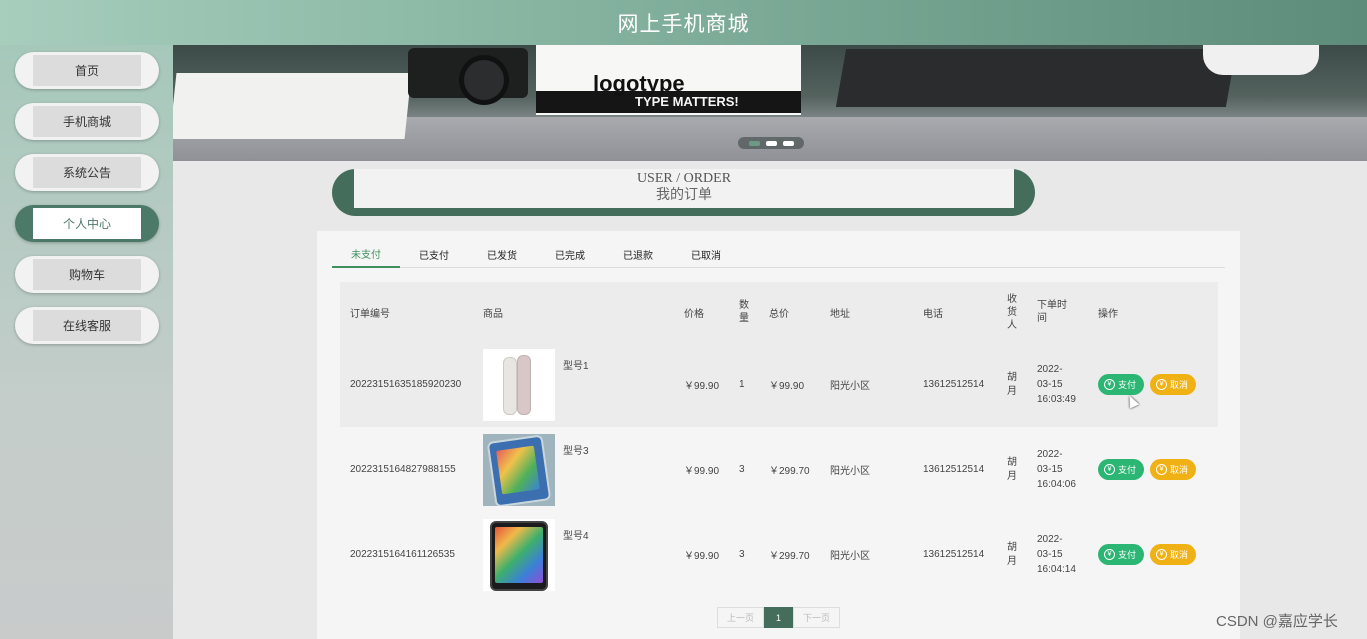 This screenshot has width=1367, height=639. I want to click on tab-cancelled: 已取消, so click(706, 254).